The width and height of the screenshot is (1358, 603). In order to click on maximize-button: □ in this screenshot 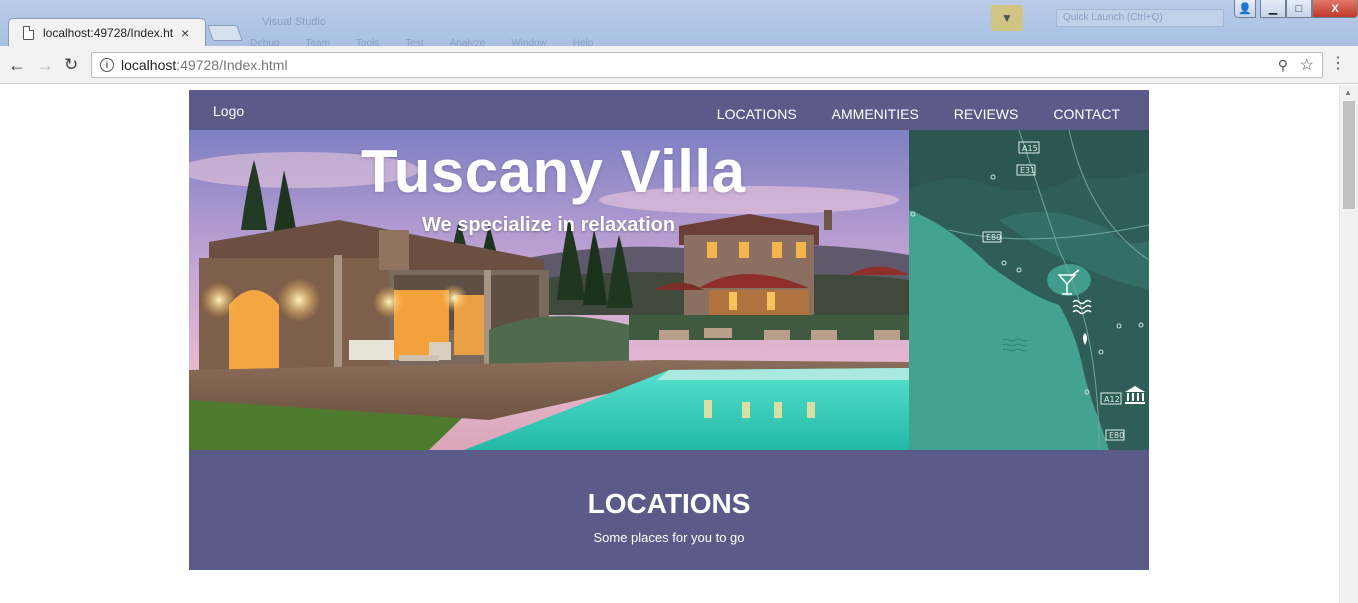, I will do `click(1299, 9)`.